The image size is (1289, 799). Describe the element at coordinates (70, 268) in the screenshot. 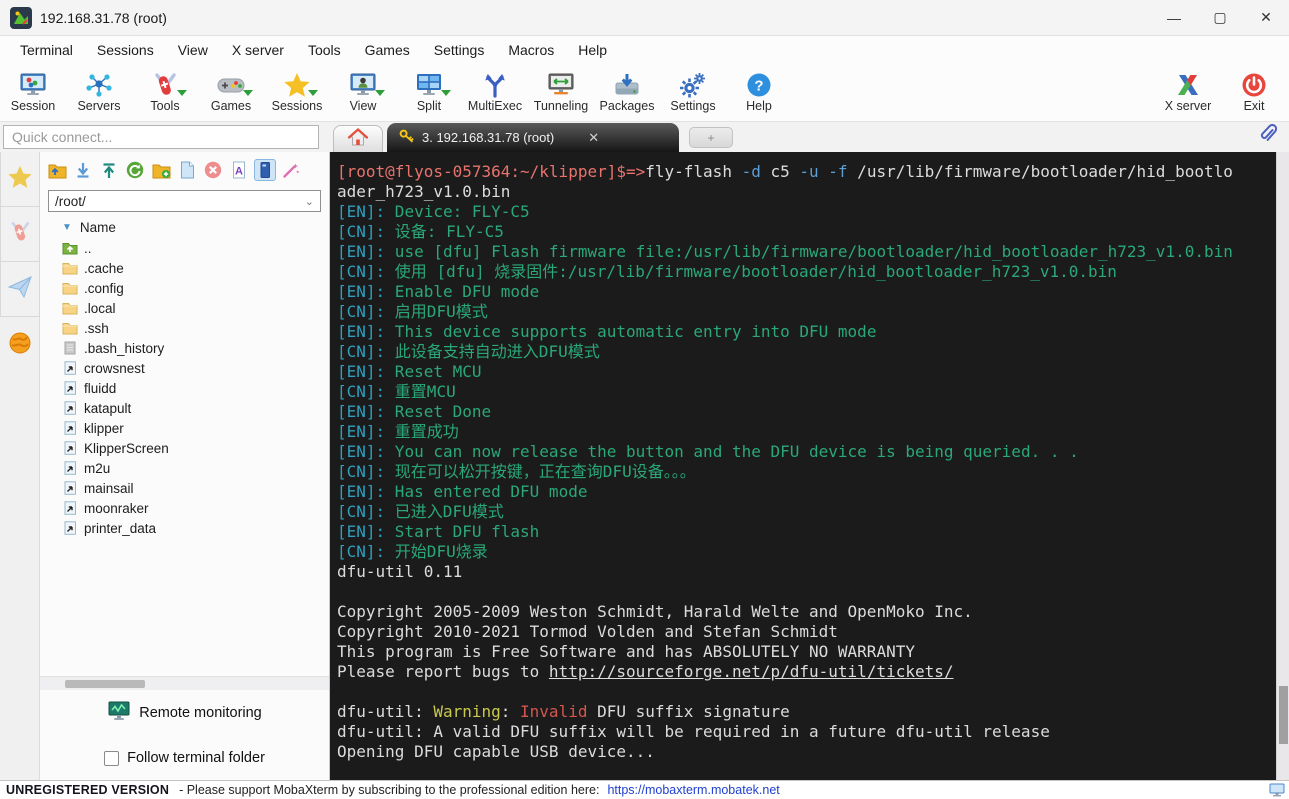

I see `folder-icon` at that location.